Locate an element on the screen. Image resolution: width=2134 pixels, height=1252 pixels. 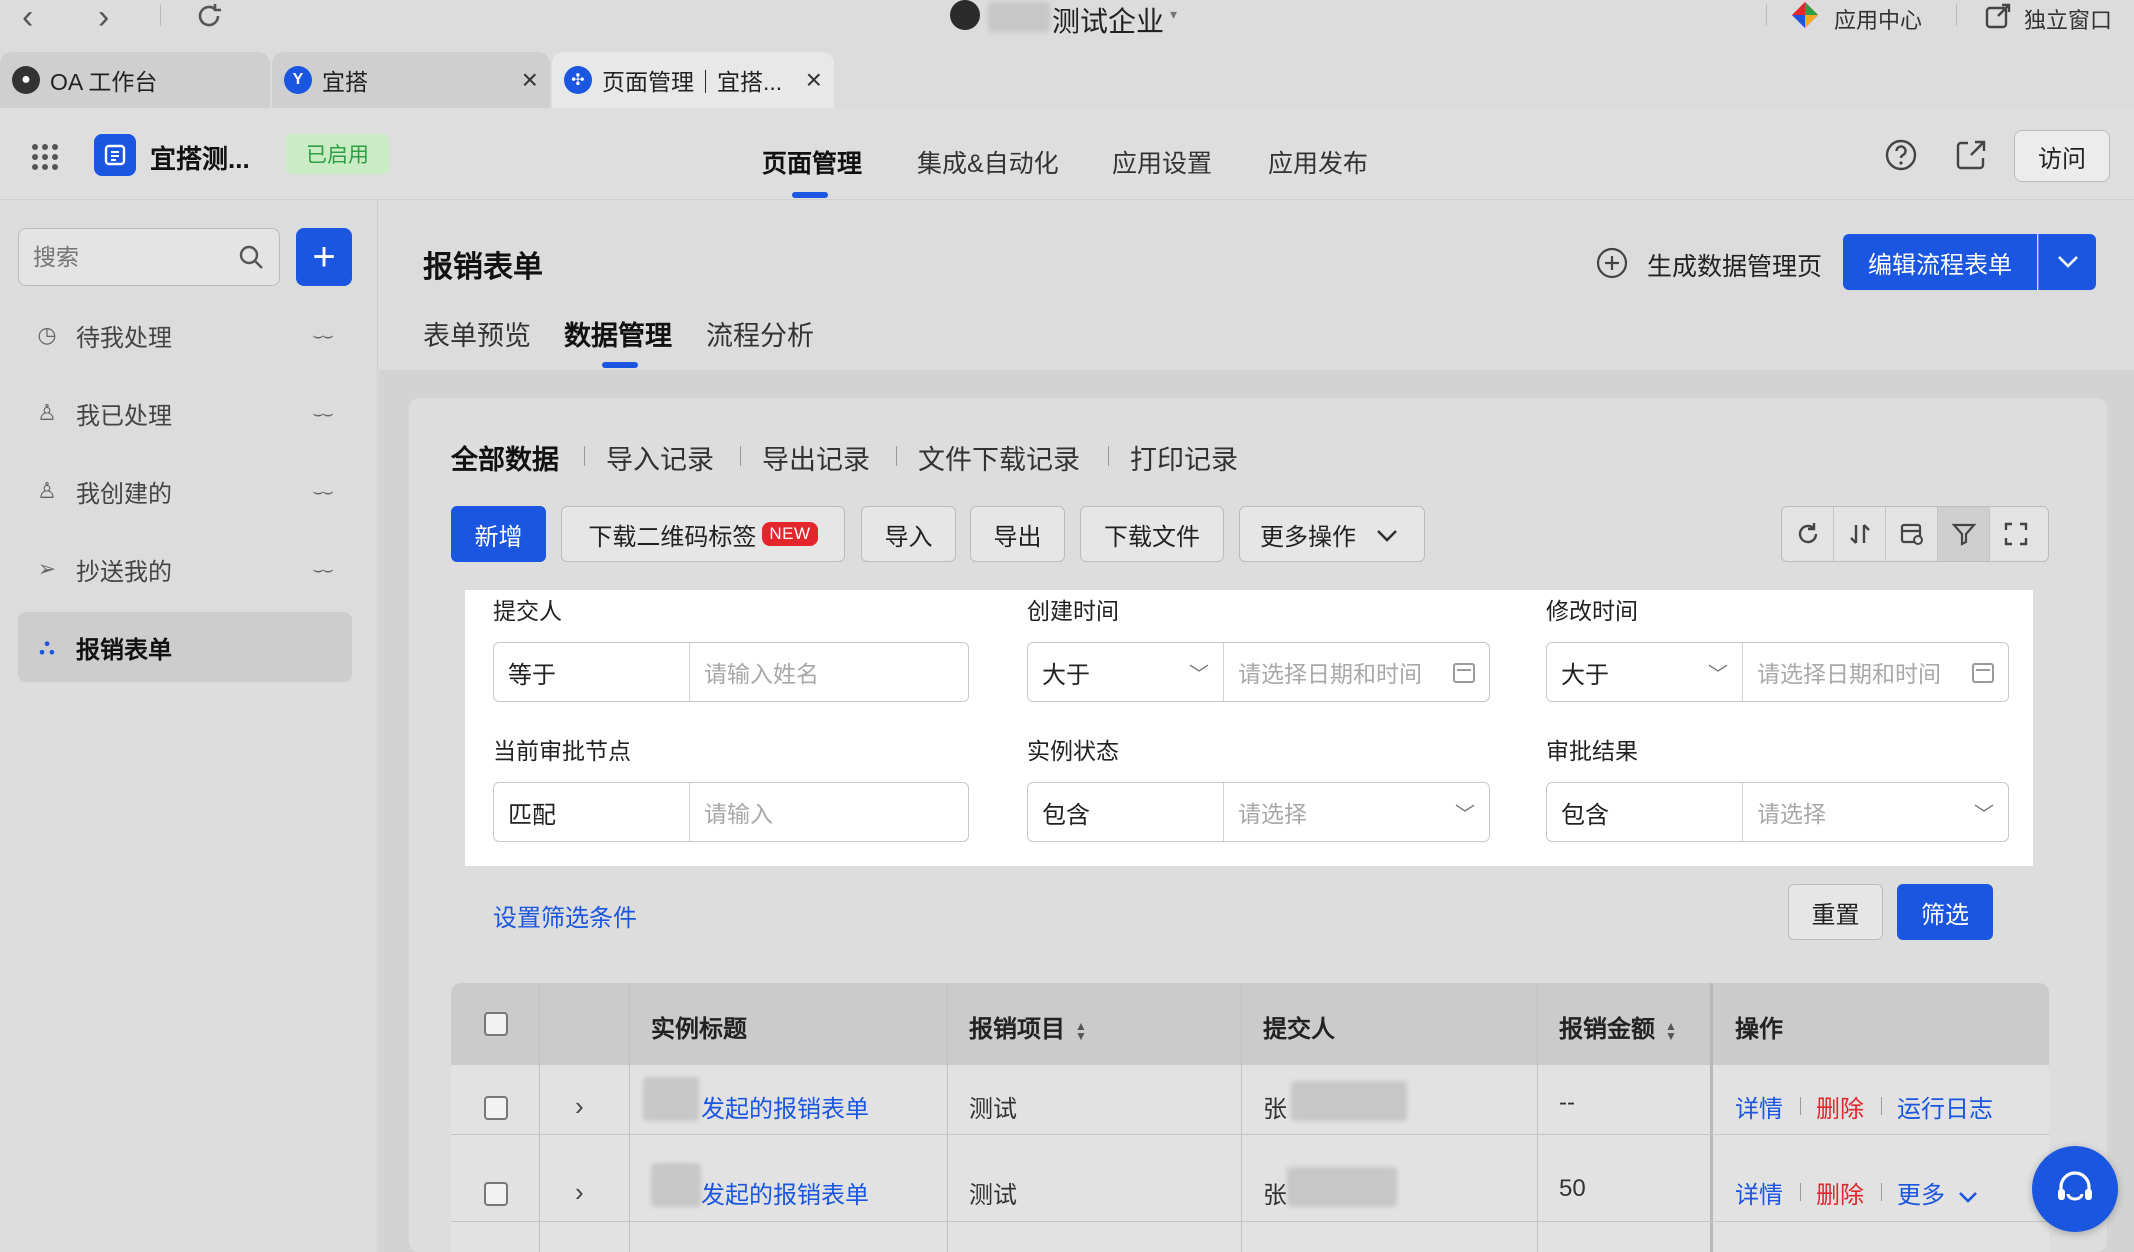
add-circle-icon is located at coordinates (1612, 263).